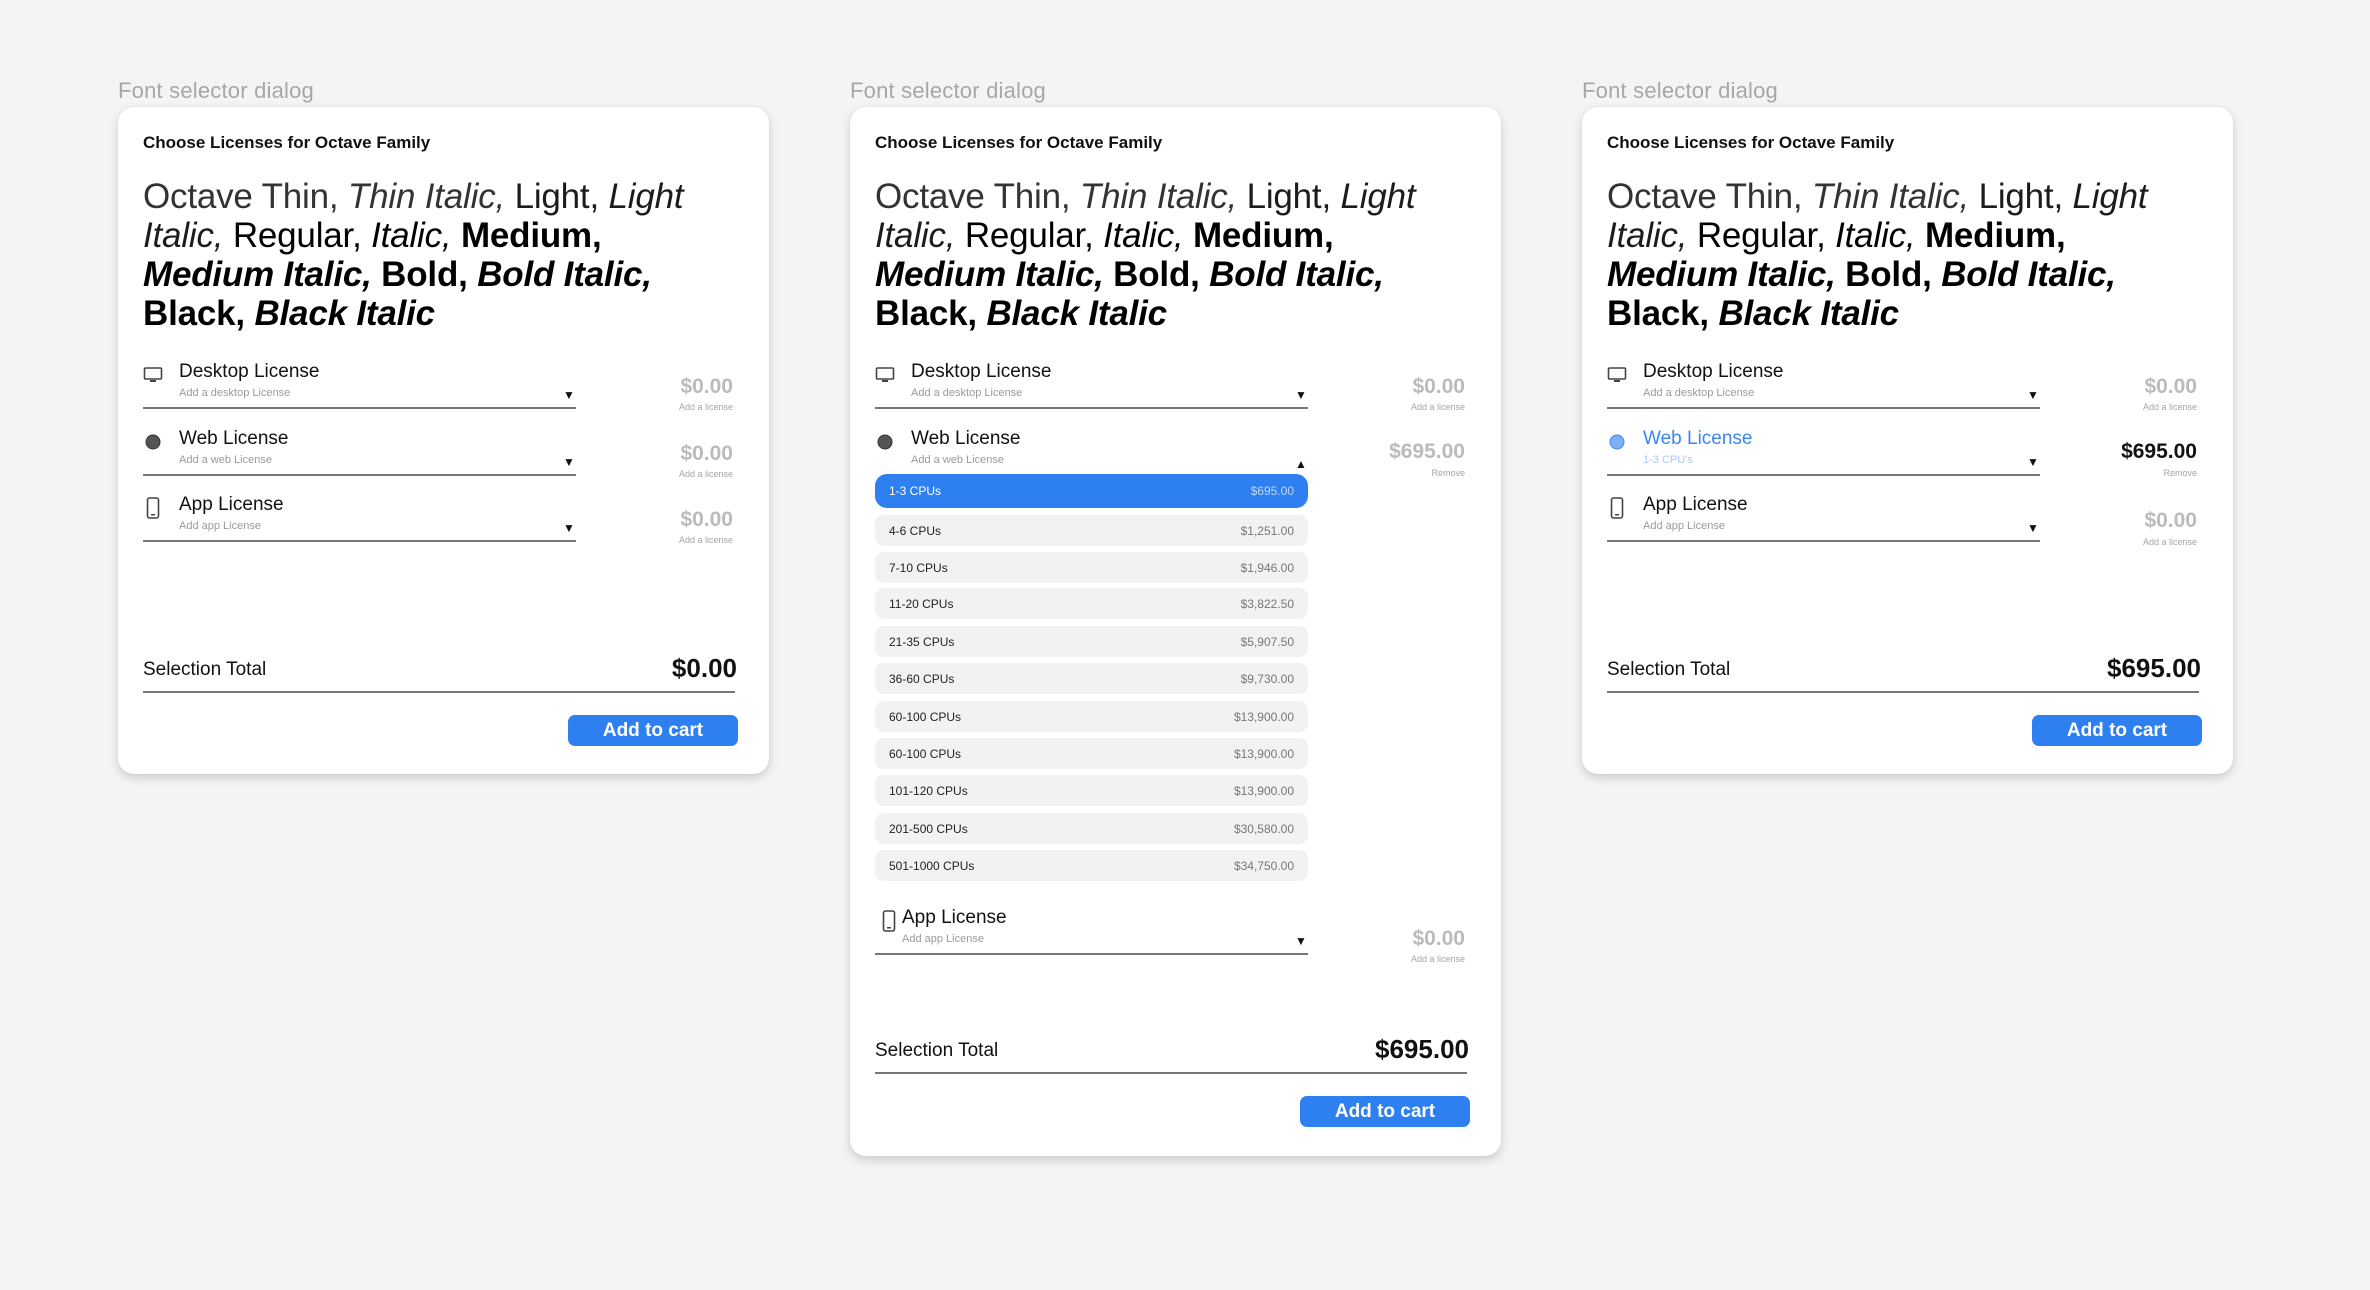 The height and width of the screenshot is (1290, 2370). Describe the element at coordinates (1267, 603) in the screenshot. I see `option-price: $3,822.50` at that location.